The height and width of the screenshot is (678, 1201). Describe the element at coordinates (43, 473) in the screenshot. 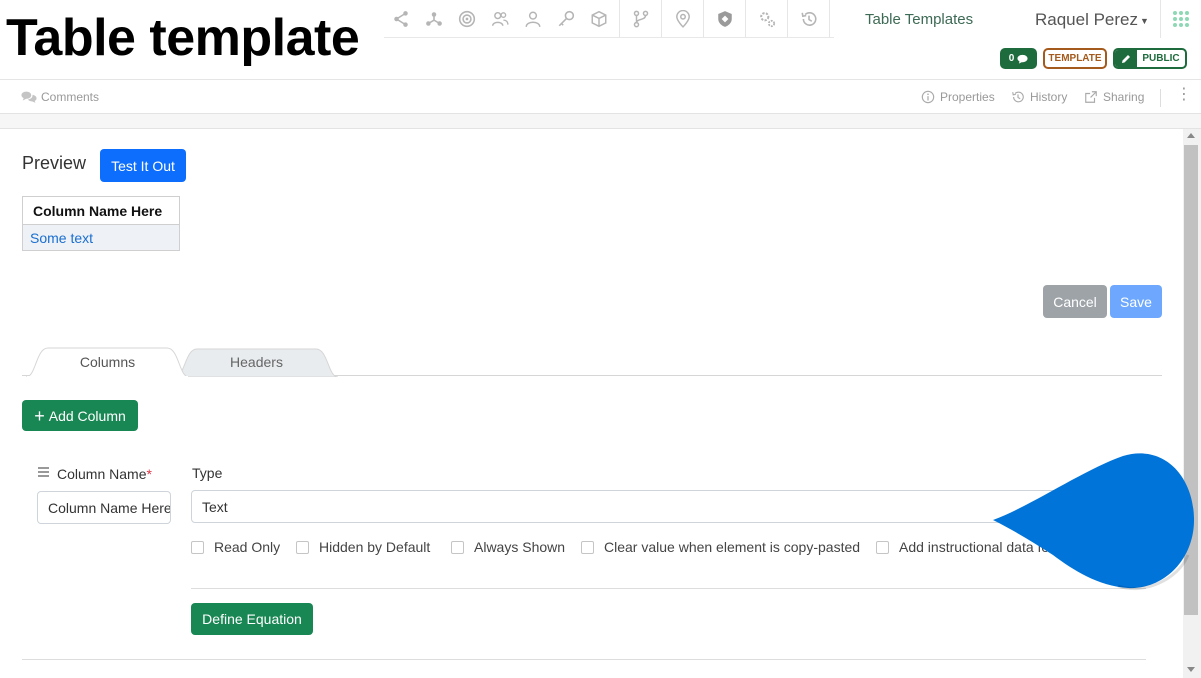

I see `drag-handle-icon` at that location.